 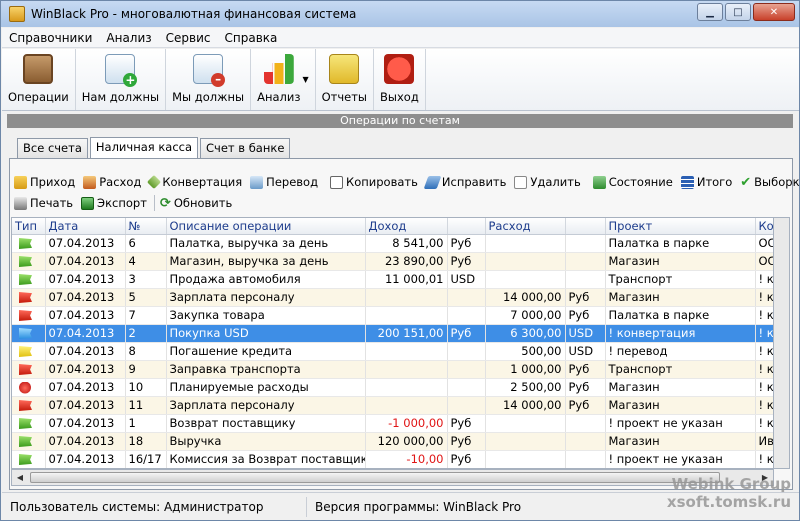 What do you see at coordinates (113, 182) in the screenshot?
I see `expense-button: Расход` at bounding box center [113, 182].